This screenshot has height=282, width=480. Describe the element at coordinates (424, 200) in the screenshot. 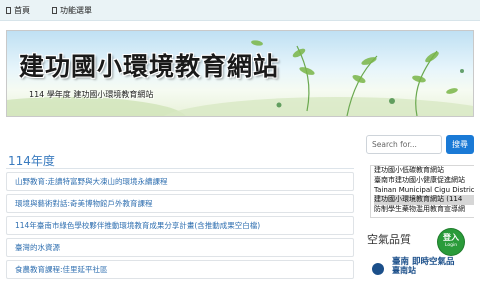

I see `related-link-selected: 建功國小環境教育網站 (114` at that location.